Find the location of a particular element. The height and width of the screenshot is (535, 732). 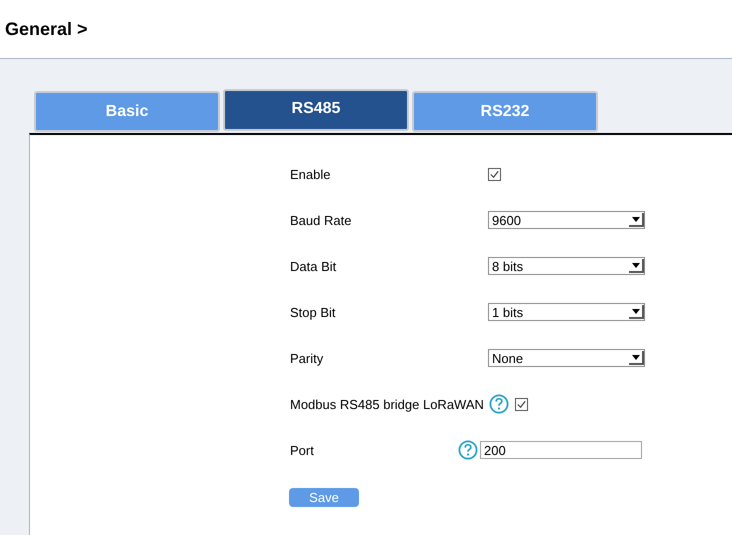

field-label: Port is located at coordinates (302, 450).